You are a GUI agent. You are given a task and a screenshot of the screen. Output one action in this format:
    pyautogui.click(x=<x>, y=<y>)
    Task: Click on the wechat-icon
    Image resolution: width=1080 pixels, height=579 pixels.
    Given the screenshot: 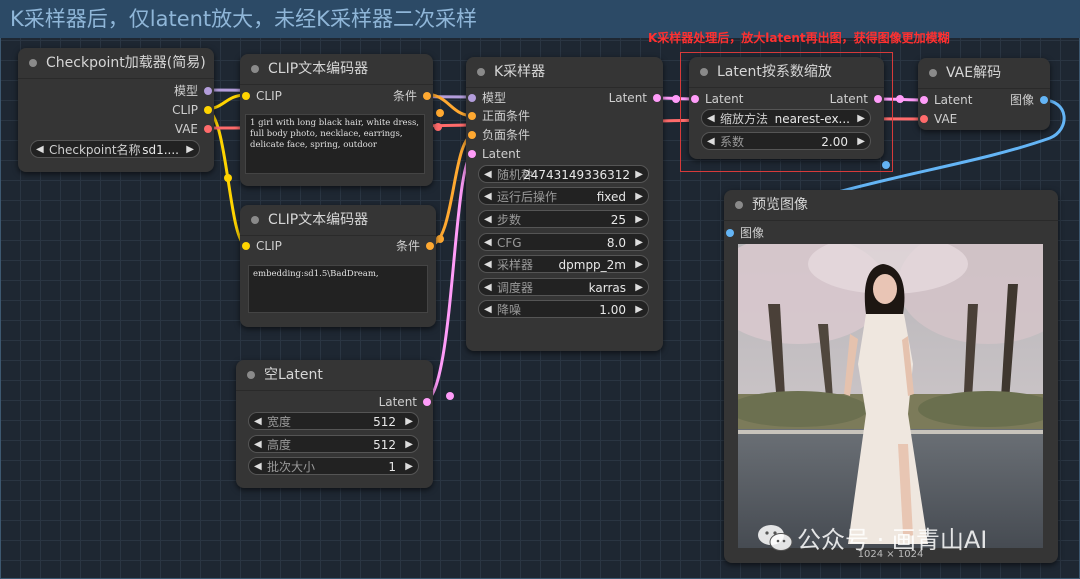 What is the action you would take?
    pyautogui.click(x=775, y=538)
    